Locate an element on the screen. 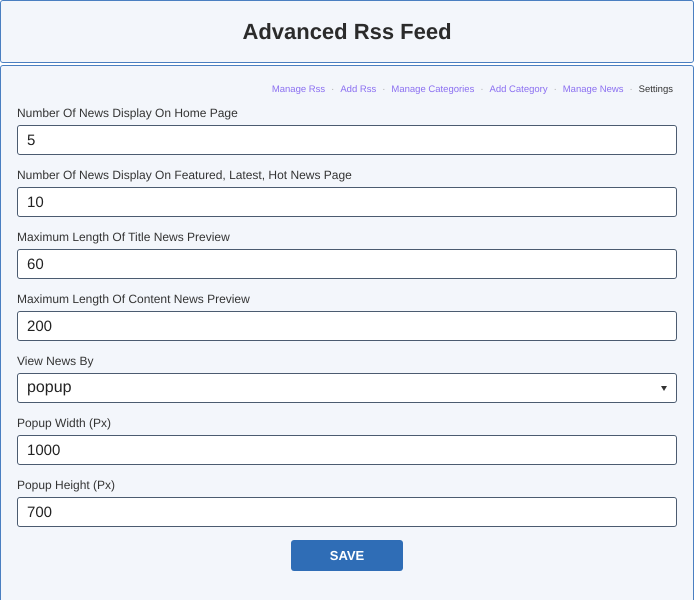 The height and width of the screenshot is (600, 694). input-field: 60 is located at coordinates (347, 264).